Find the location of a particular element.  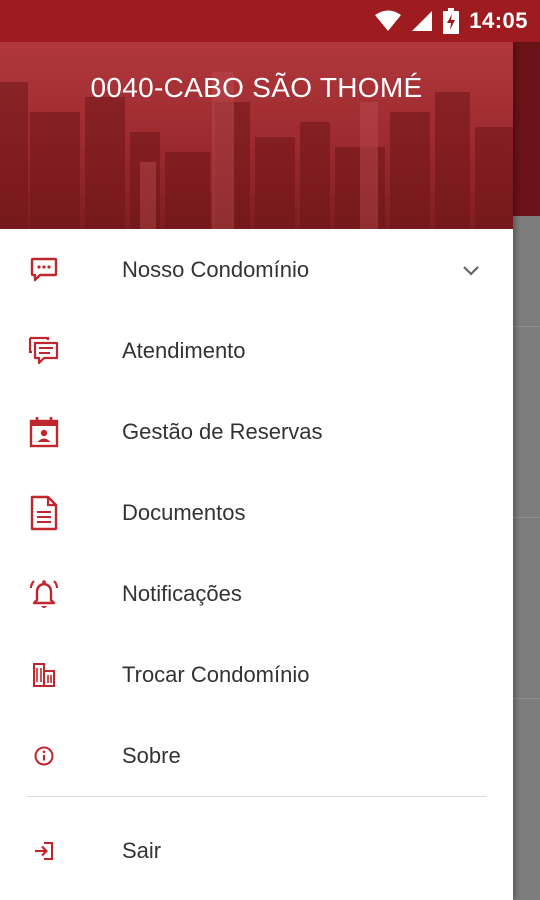

status-icons: 14:05 is located at coordinates (451, 21).